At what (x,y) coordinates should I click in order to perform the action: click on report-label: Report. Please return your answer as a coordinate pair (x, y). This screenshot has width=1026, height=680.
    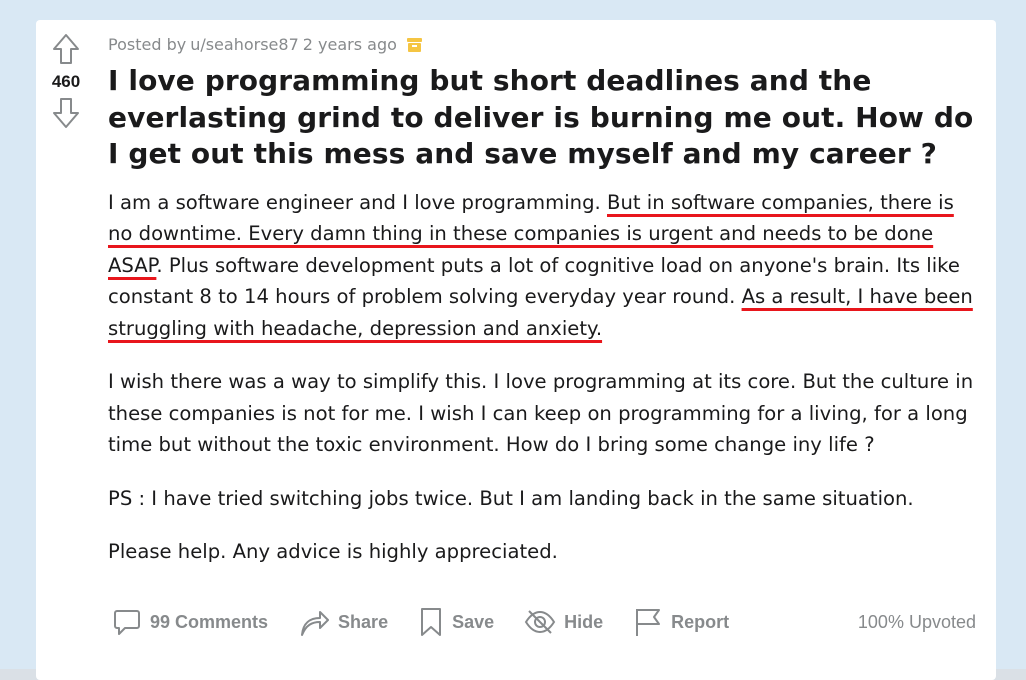
    Looking at the image, I should click on (700, 621).